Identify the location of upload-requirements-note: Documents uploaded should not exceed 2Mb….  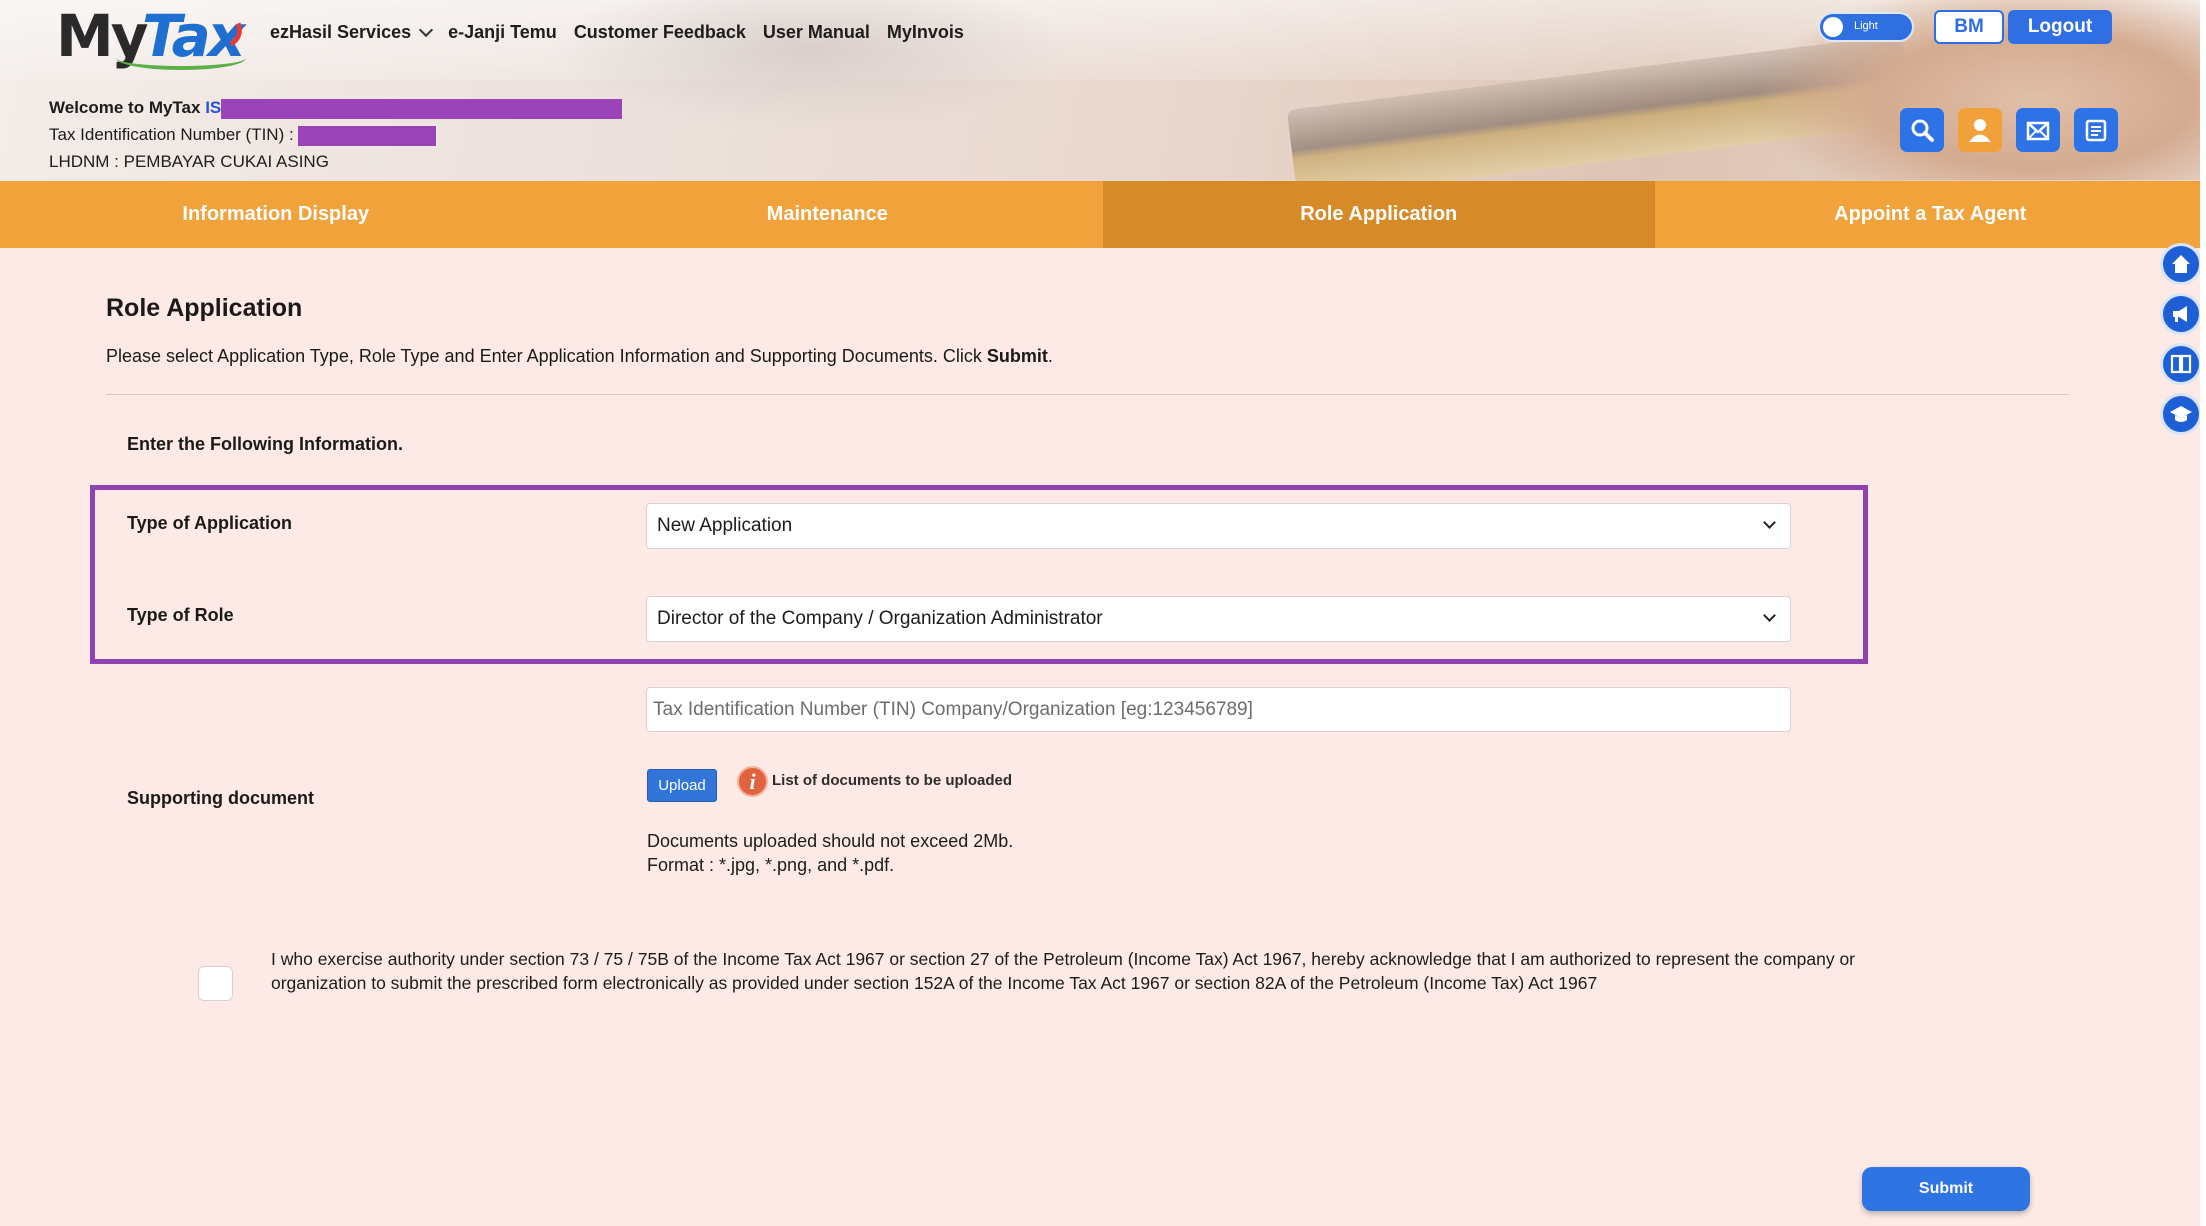
(830, 853).